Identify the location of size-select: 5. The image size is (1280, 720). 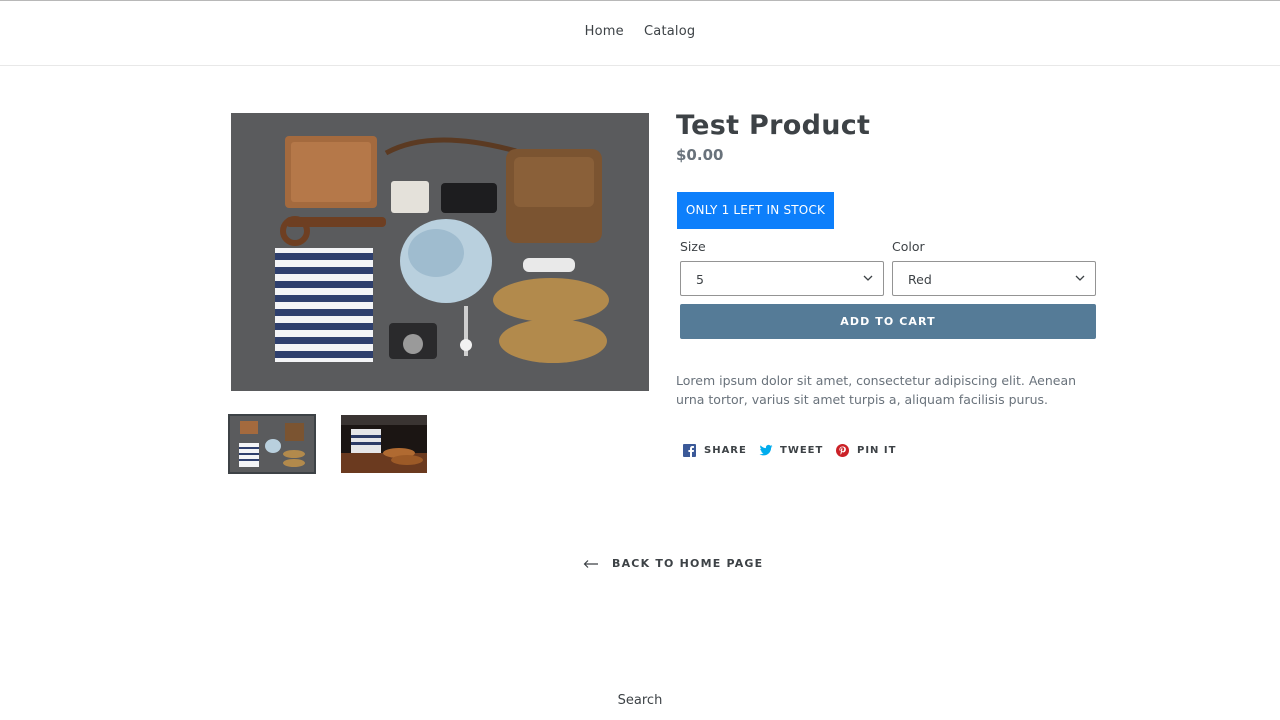
(782, 278).